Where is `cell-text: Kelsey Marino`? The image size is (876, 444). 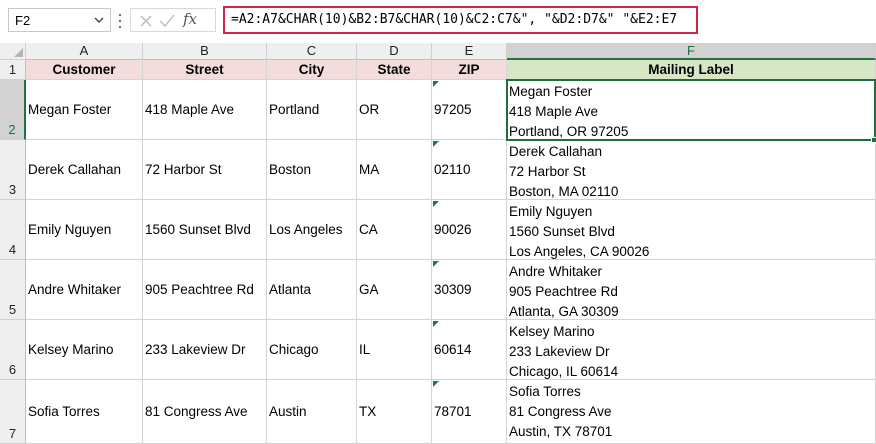
cell-text: Kelsey Marino is located at coordinates (71, 349).